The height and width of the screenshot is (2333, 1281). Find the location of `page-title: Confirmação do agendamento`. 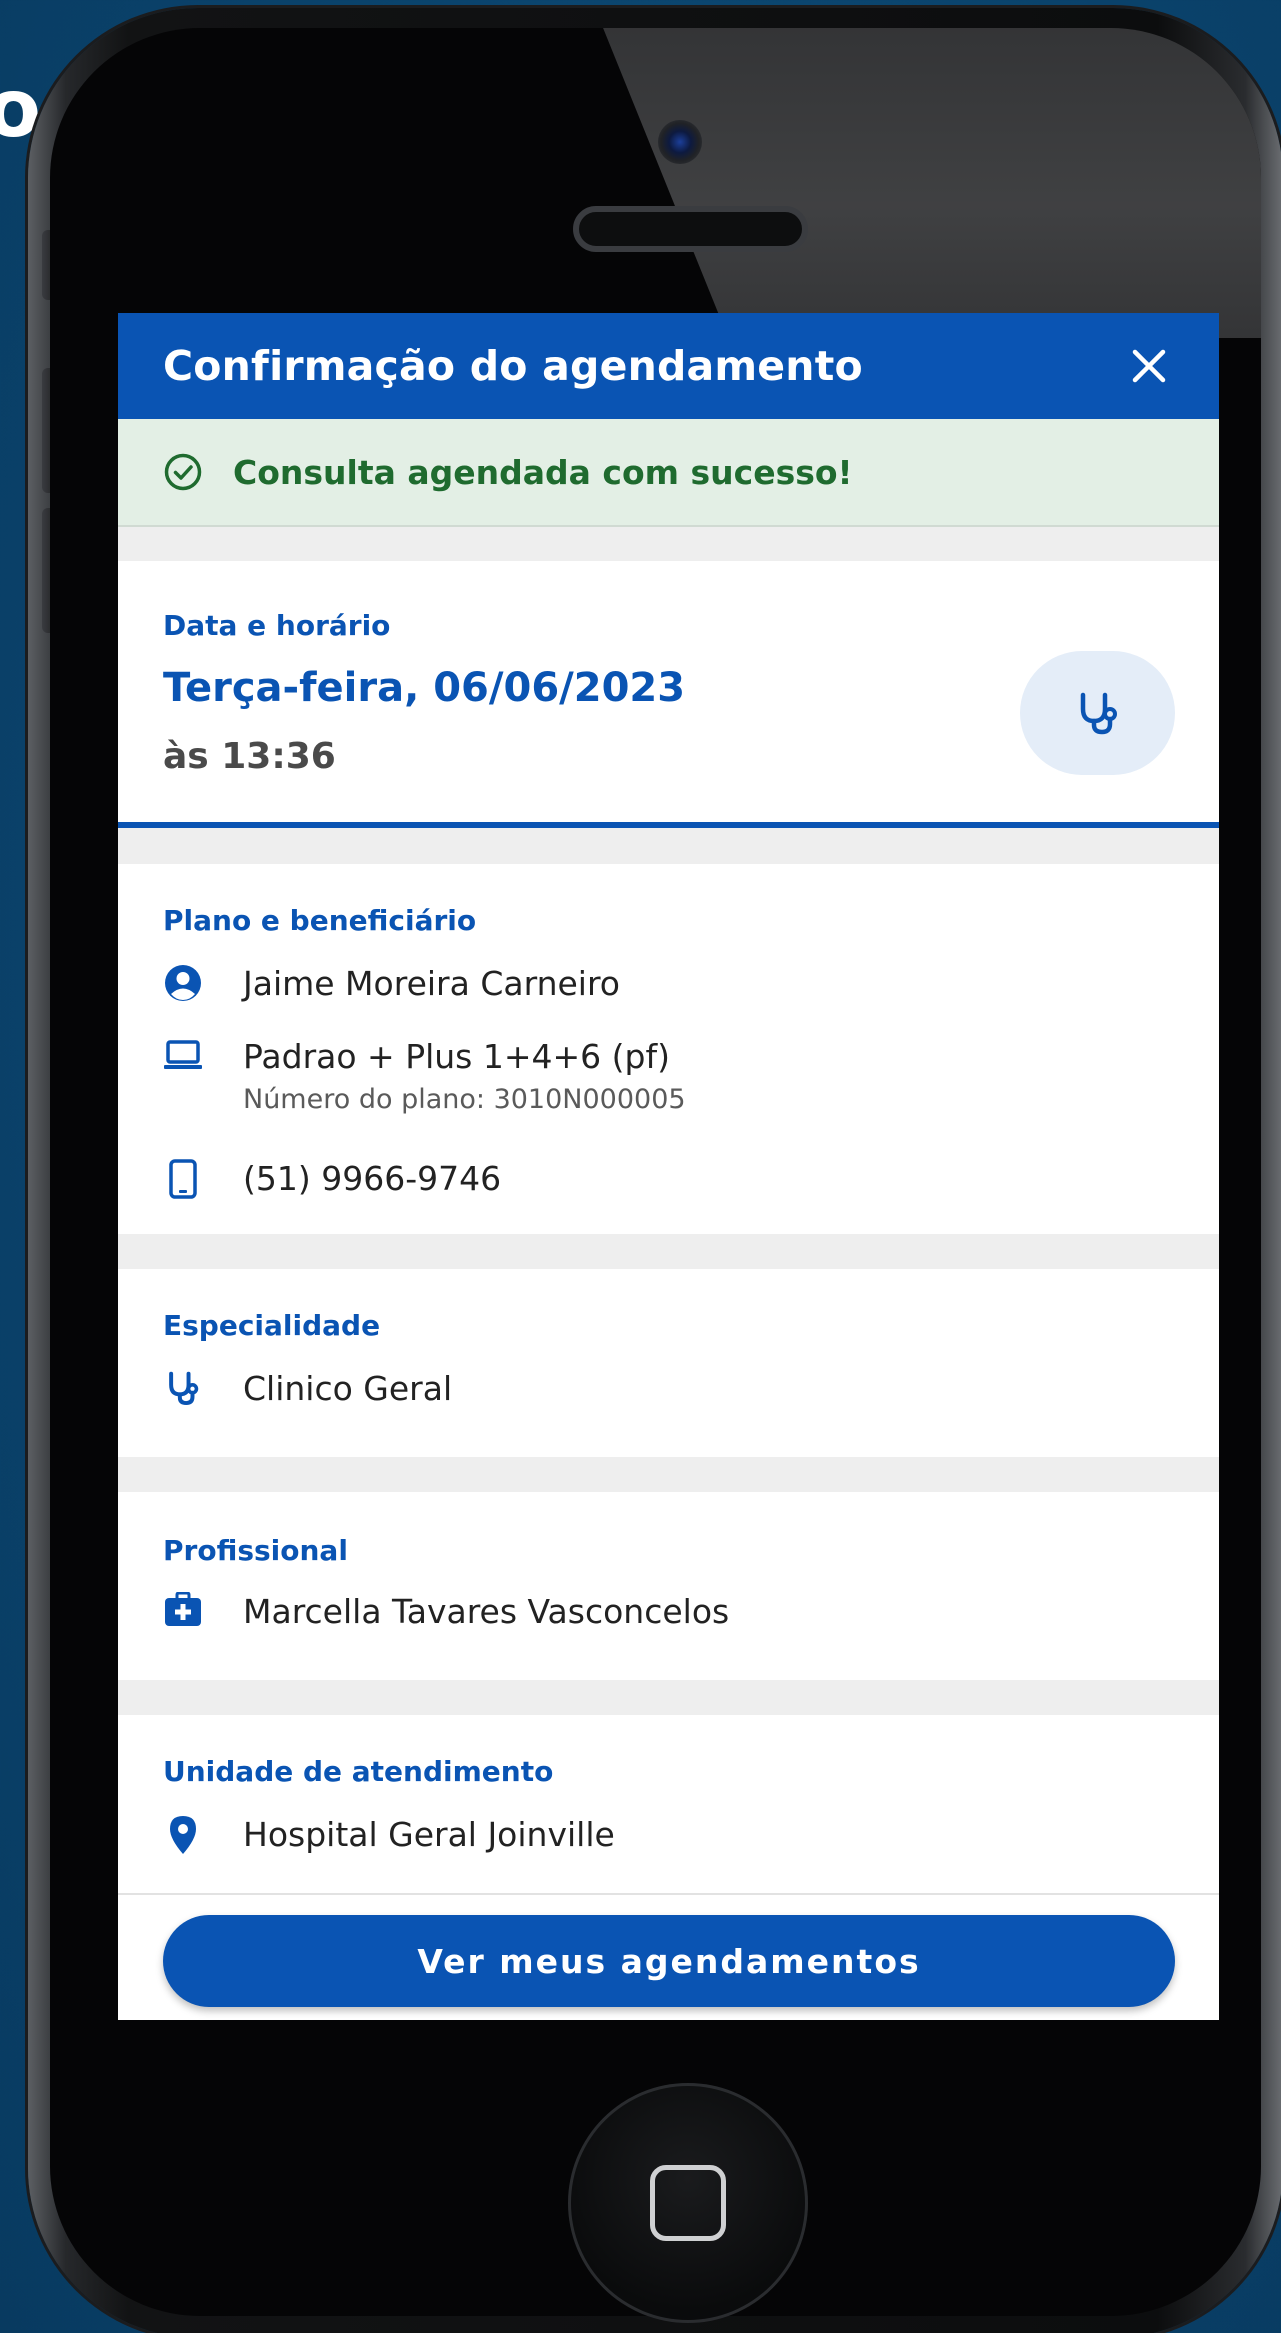

page-title: Confirmação do agendamento is located at coordinates (513, 366).